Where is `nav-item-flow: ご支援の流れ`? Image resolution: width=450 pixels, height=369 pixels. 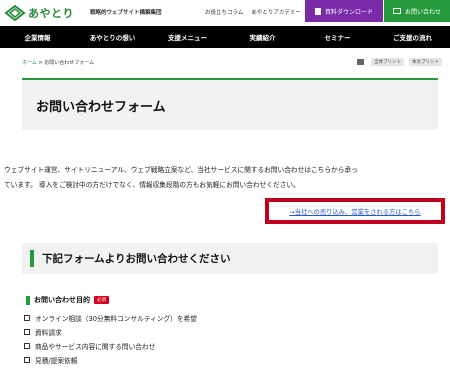
nav-item-flow: ご支援の流れ is located at coordinates (412, 37).